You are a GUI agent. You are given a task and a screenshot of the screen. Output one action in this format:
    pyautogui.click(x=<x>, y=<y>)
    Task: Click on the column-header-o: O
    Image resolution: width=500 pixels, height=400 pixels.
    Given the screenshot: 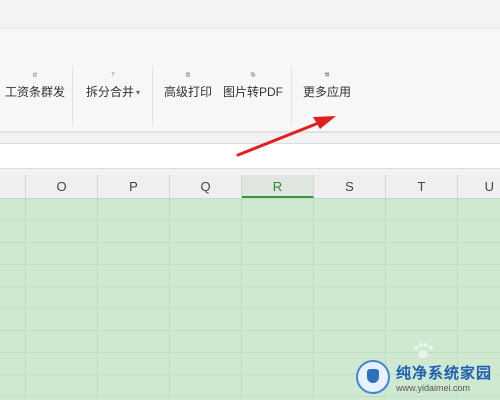 What is the action you would take?
    pyautogui.click(x=62, y=186)
    